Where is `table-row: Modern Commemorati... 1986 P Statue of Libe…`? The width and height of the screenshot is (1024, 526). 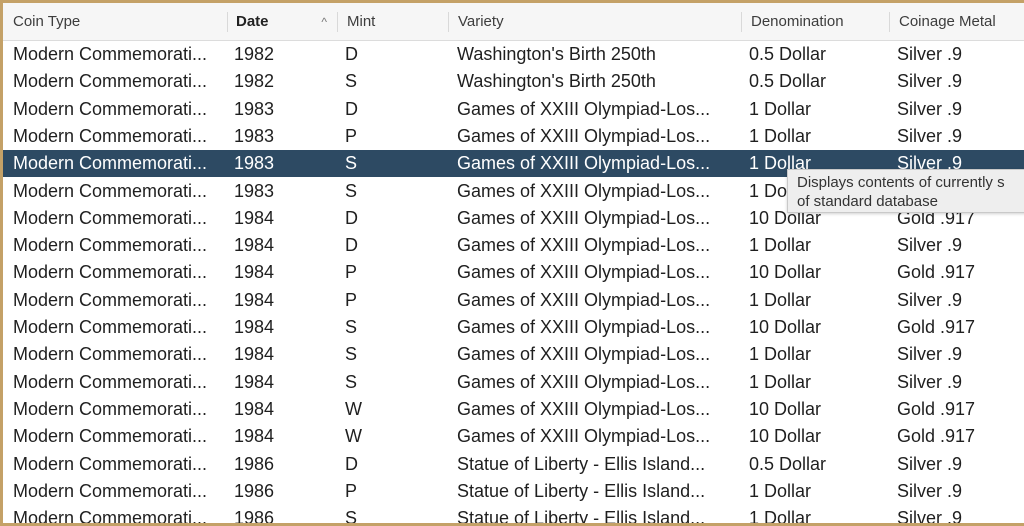
table-row: Modern Commemorati... 1986 P Statue of Libe… is located at coordinates (513, 491).